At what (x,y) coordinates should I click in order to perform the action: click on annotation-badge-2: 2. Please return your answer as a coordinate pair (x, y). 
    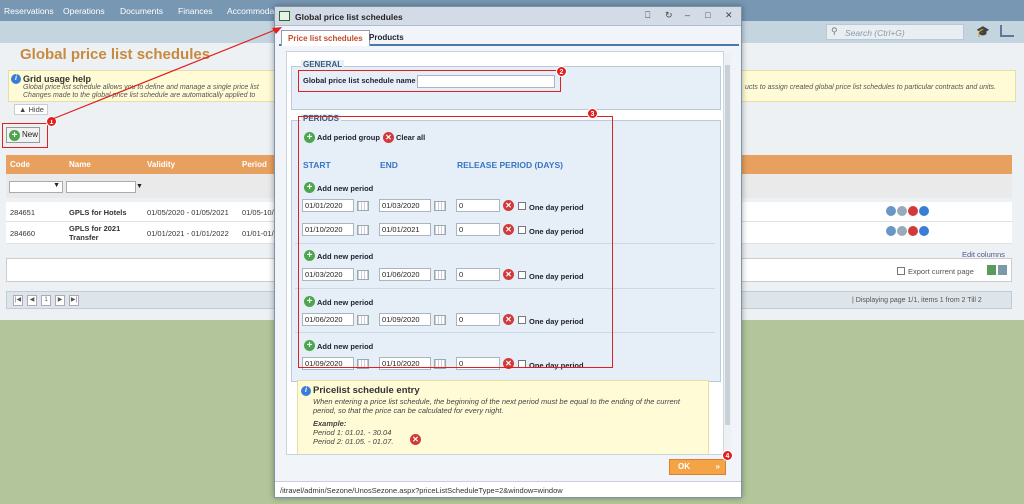
    Looking at the image, I should click on (561, 71).